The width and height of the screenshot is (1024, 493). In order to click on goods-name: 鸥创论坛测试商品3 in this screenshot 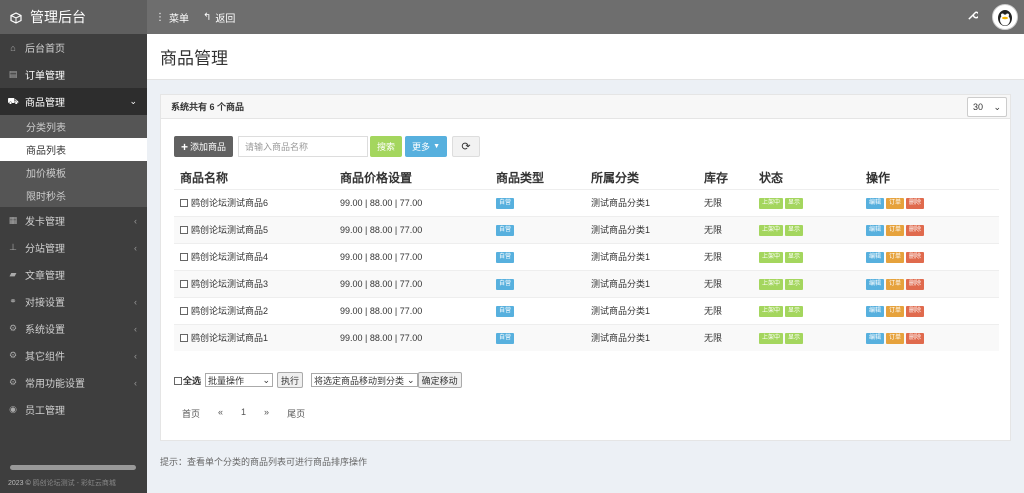, I will do `click(229, 284)`.